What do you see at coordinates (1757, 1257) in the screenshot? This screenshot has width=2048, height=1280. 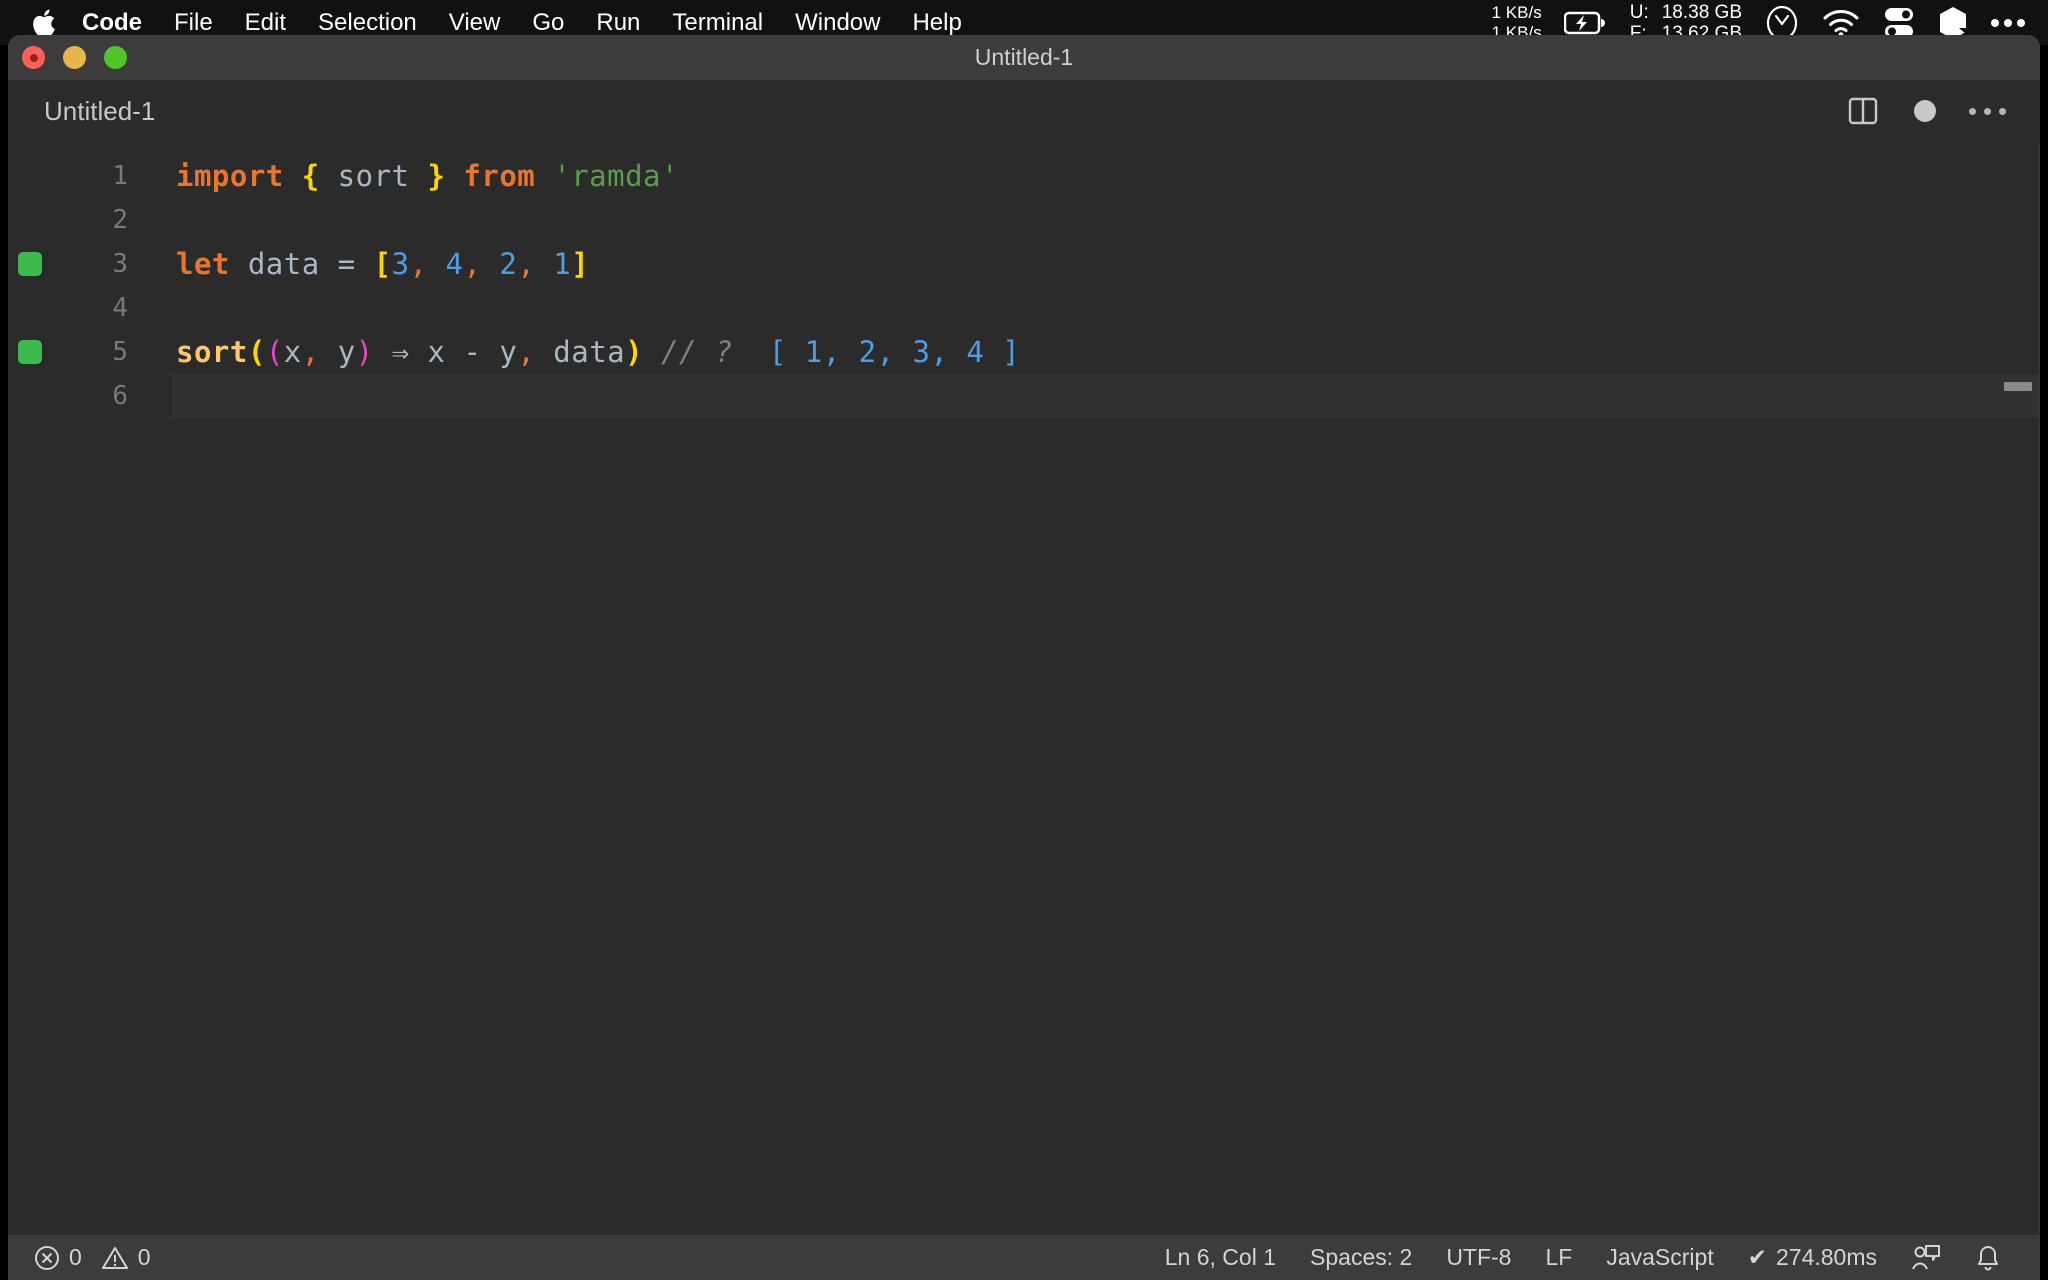 I see `quokka-check-icon: ✔` at bounding box center [1757, 1257].